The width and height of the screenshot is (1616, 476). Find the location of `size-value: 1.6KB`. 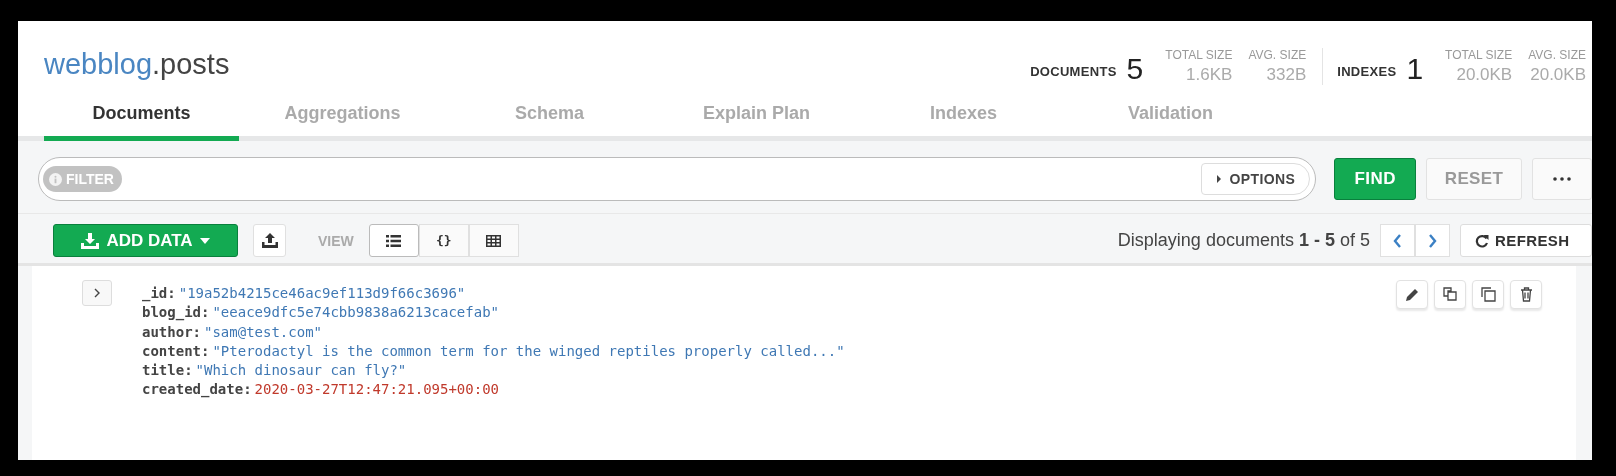

size-value: 1.6KB is located at coordinates (1209, 75).